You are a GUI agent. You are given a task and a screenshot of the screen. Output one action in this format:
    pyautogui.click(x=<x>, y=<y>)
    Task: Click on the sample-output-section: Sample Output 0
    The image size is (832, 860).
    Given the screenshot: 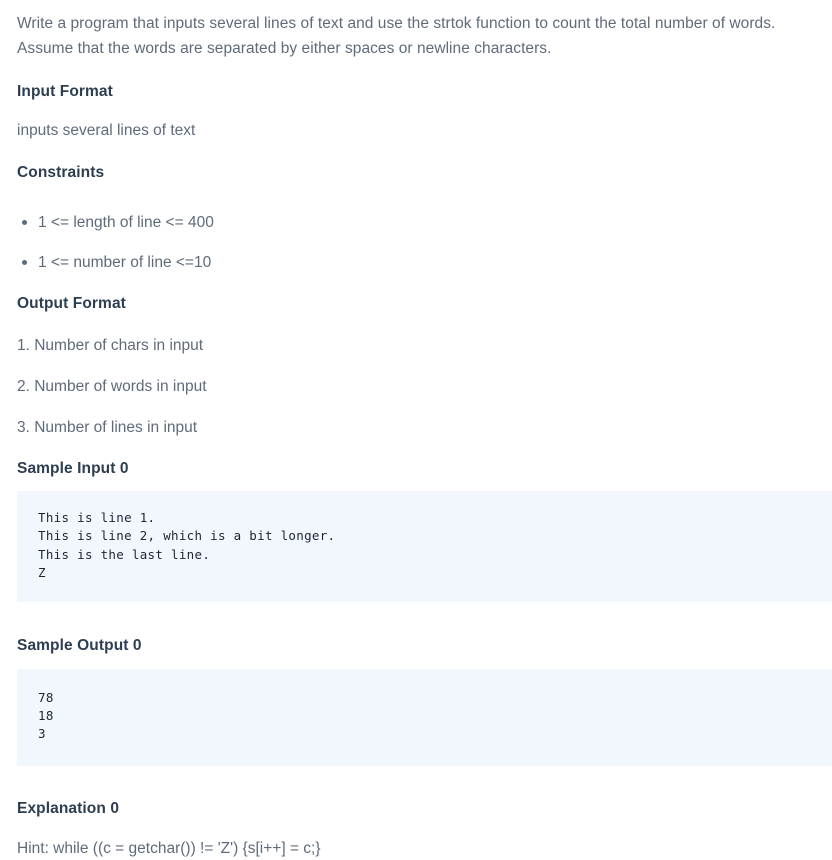 What is the action you would take?
    pyautogui.click(x=416, y=636)
    